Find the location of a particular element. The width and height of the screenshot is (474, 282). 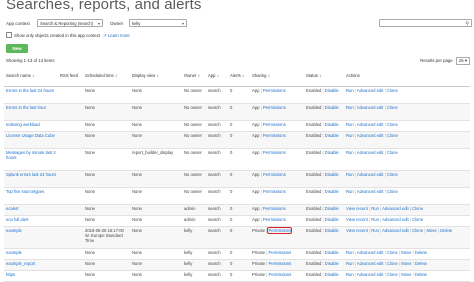

col-header-scheduled-time: Scheduled time⇕ is located at coordinates (106, 79).